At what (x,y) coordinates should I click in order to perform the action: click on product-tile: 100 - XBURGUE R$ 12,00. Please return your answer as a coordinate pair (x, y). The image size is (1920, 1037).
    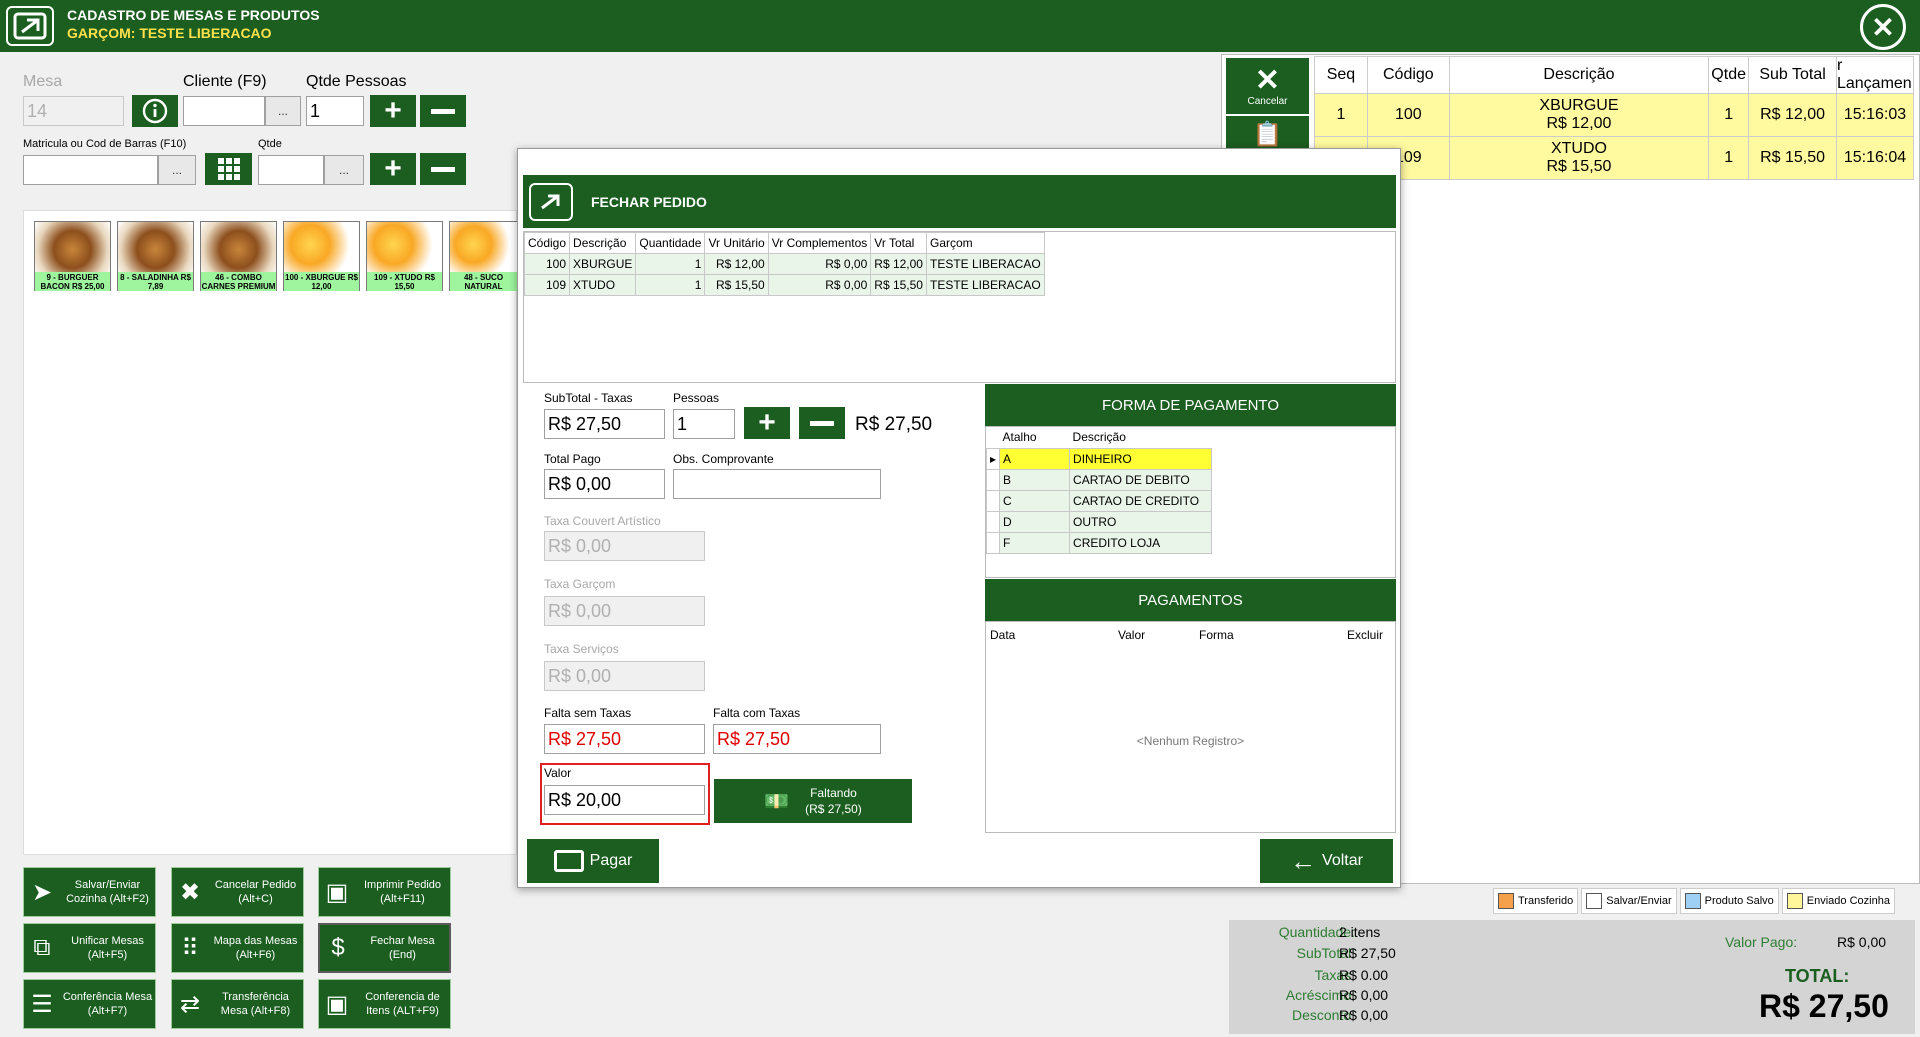
    Looking at the image, I should click on (321, 256).